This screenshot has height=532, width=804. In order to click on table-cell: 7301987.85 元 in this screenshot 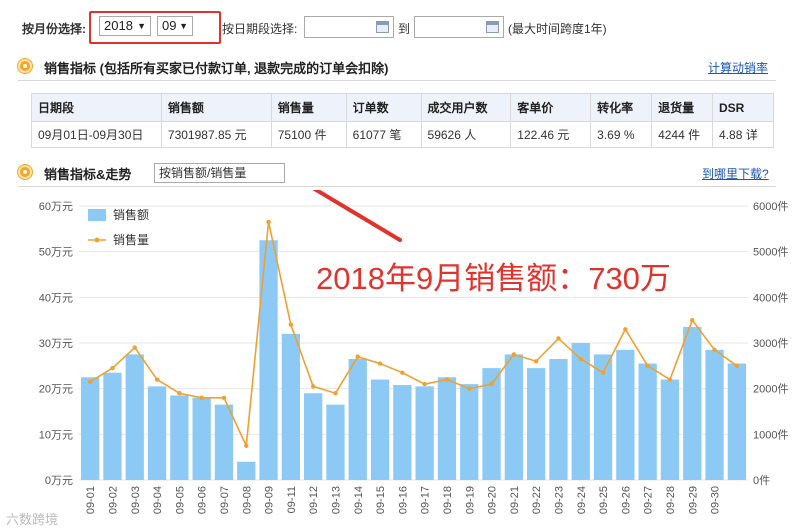, I will do `click(216, 134)`.